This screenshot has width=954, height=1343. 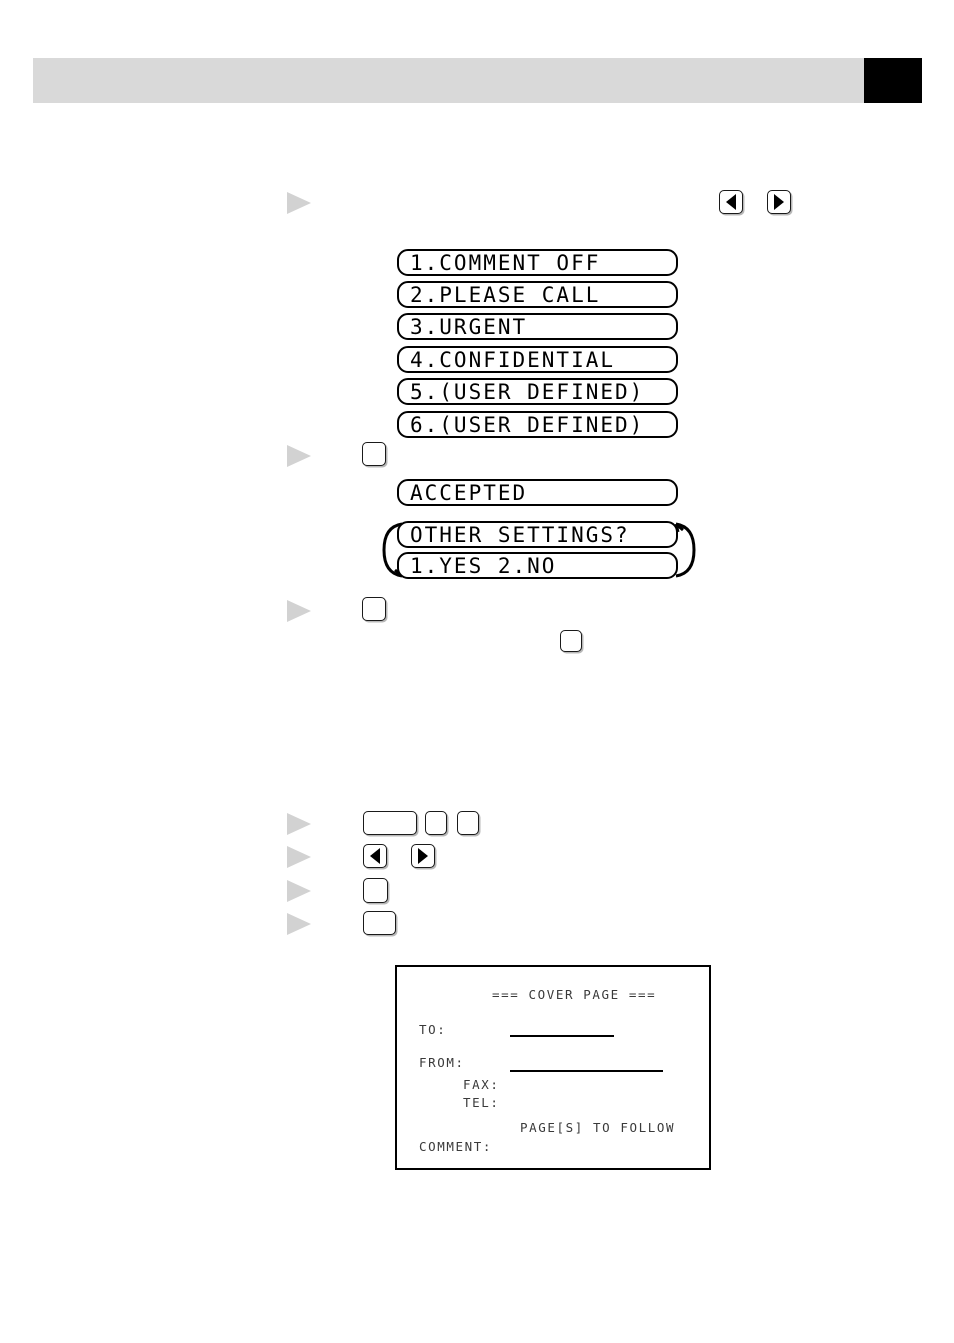 I want to click on inline-key-step3, so click(x=571, y=641).